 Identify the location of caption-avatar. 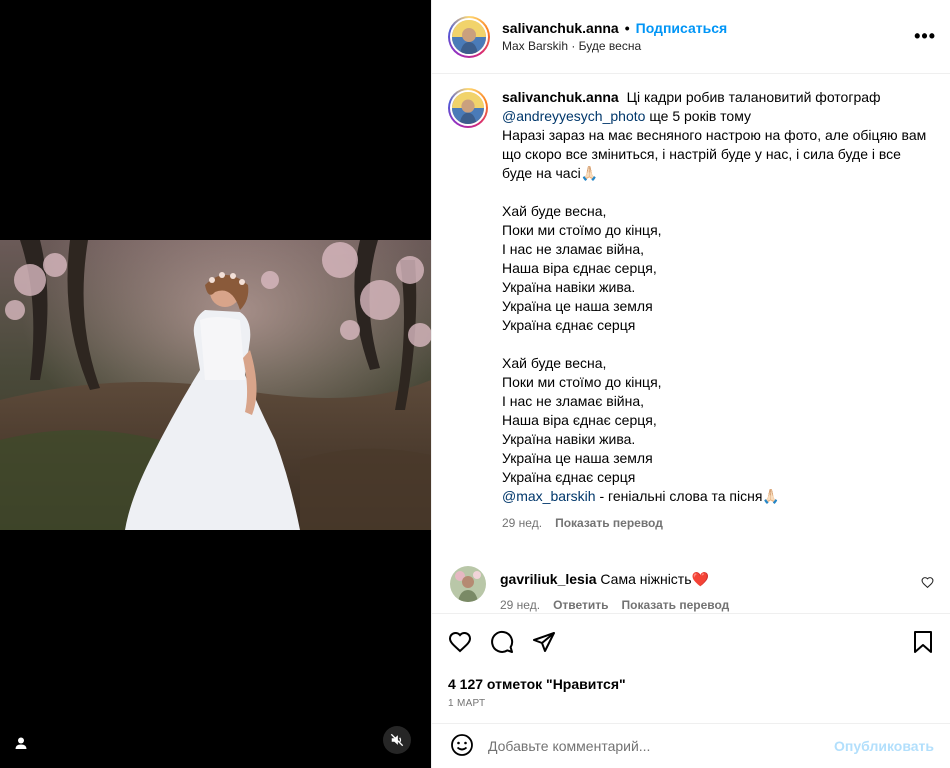
(468, 108).